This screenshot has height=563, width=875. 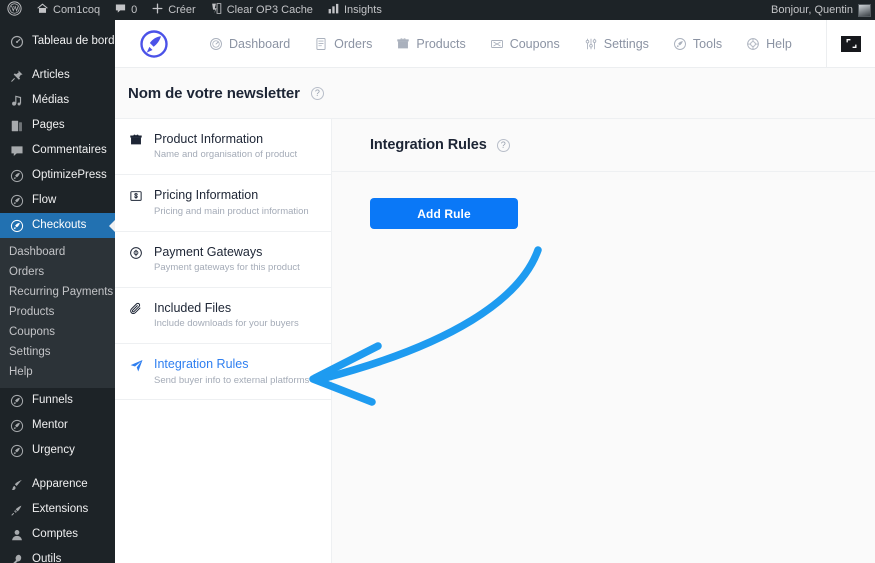 What do you see at coordinates (57, 312) in the screenshot?
I see `submenu-item-products: Products` at bounding box center [57, 312].